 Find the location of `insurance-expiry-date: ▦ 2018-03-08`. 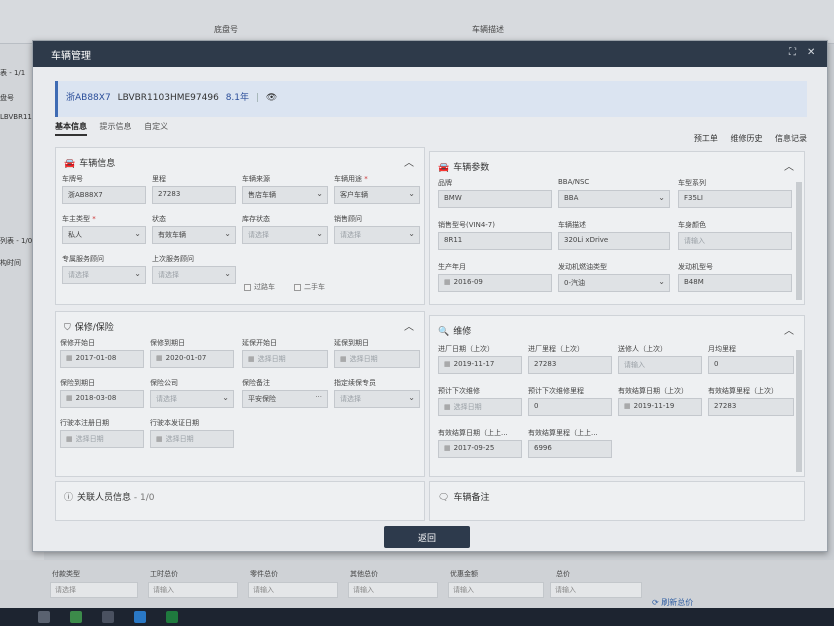

insurance-expiry-date: ▦ 2018-03-08 is located at coordinates (102, 399).